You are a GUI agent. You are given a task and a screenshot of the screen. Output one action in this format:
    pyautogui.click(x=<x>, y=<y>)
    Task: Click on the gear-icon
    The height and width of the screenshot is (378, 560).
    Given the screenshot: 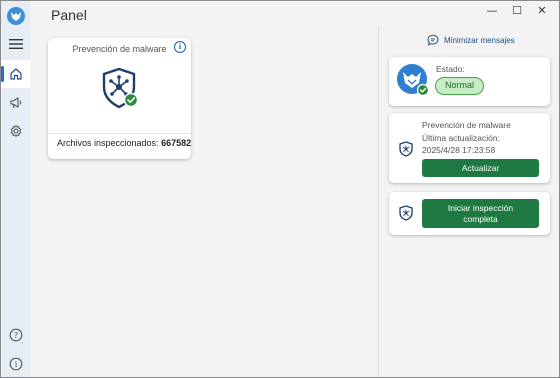 What is the action you would take?
    pyautogui.click(x=15, y=131)
    